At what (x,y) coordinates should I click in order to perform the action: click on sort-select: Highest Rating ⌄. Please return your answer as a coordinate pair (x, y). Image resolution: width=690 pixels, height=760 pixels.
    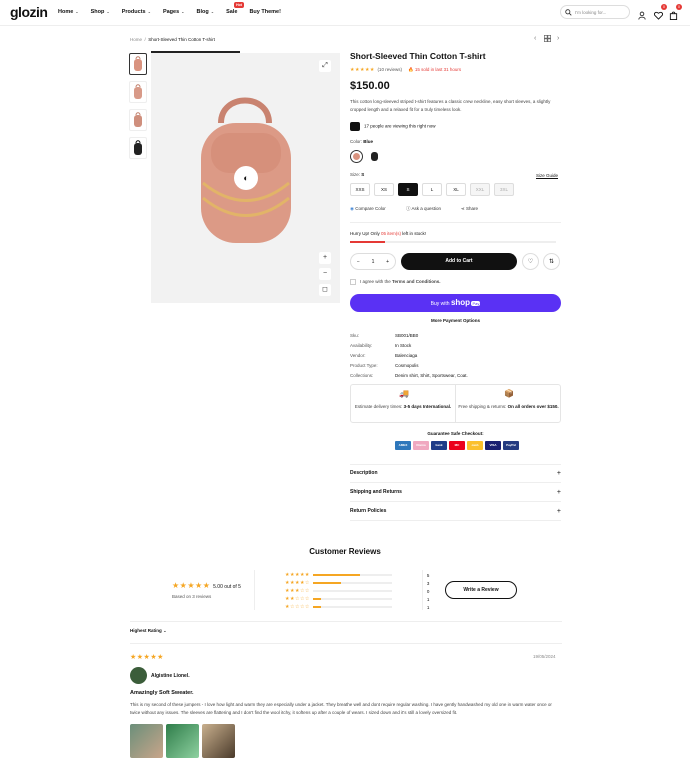
    Looking at the image, I should click on (148, 631).